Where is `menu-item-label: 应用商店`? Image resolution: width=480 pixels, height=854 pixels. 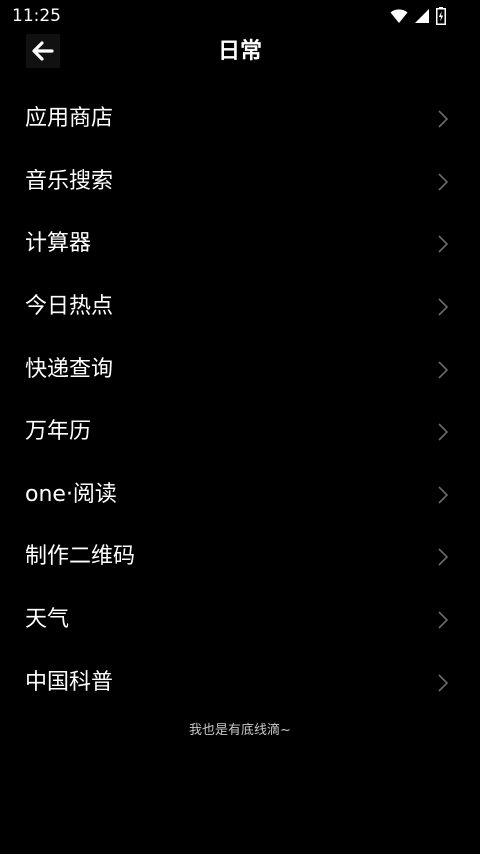
menu-item-label: 应用商店 is located at coordinates (69, 119).